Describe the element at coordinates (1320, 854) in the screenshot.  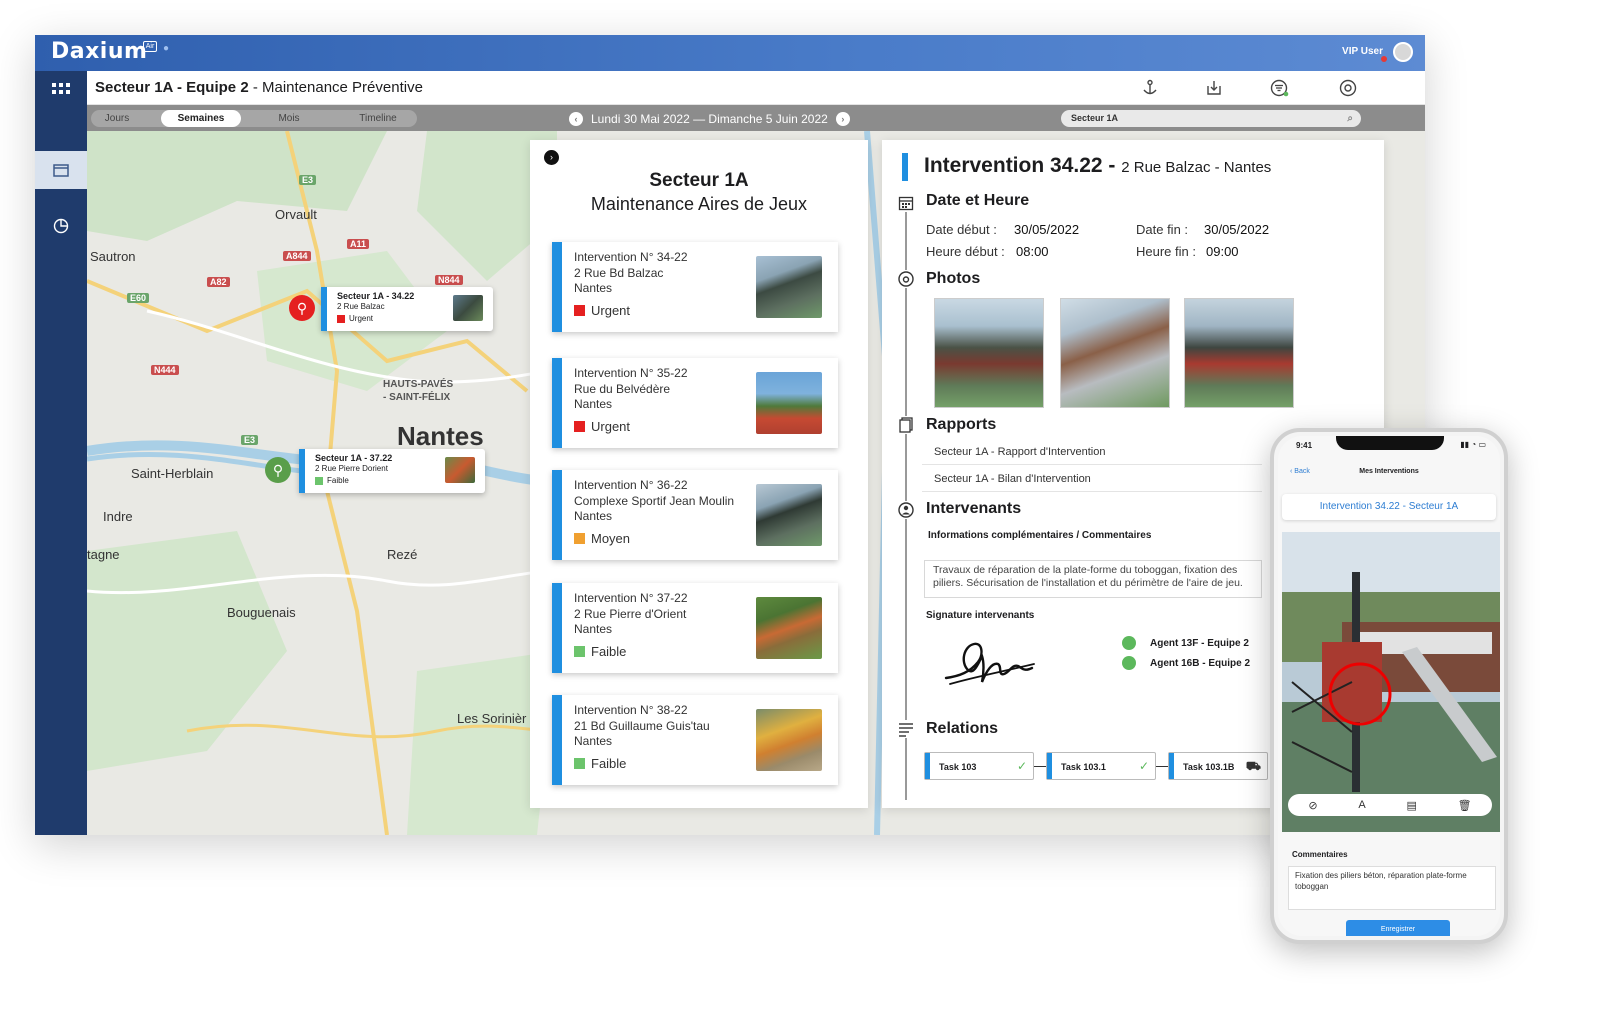
I see `phone-comments-header: Commentaires` at that location.